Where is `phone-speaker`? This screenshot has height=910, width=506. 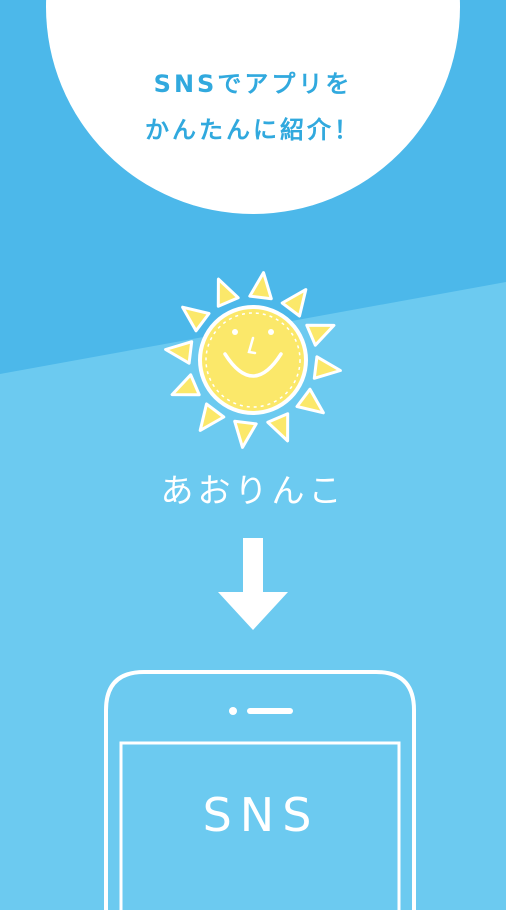 phone-speaker is located at coordinates (270, 711).